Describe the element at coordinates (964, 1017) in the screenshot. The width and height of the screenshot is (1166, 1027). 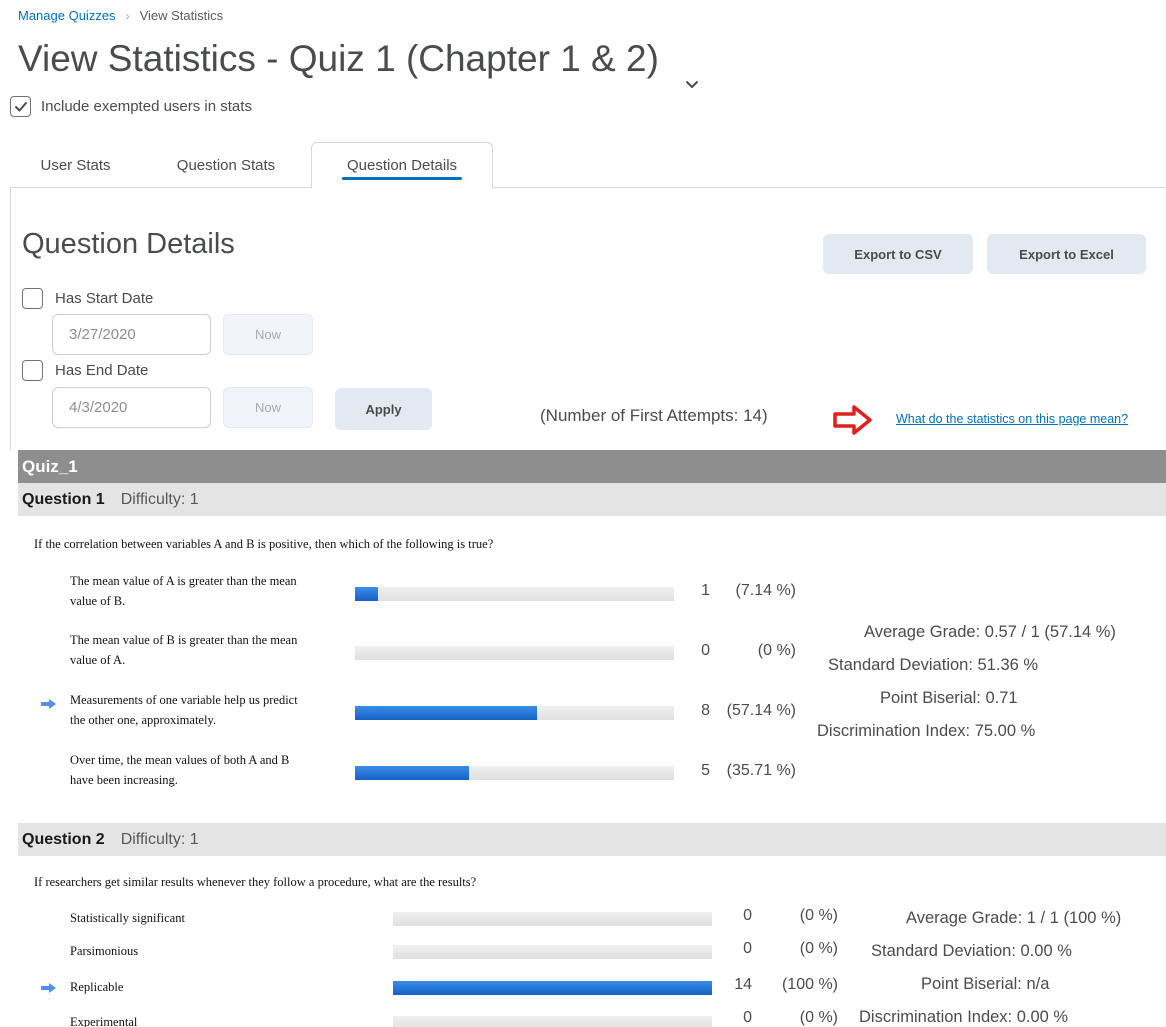
I see `discrimination-index: Discrimination Index: 0.00 %` at that location.